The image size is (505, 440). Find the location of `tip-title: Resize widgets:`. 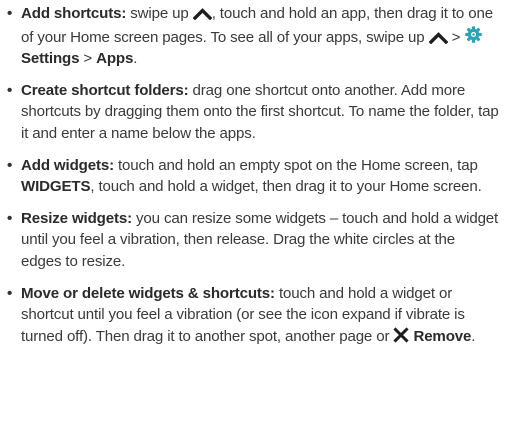

tip-title: Resize widgets: is located at coordinates (76, 218).